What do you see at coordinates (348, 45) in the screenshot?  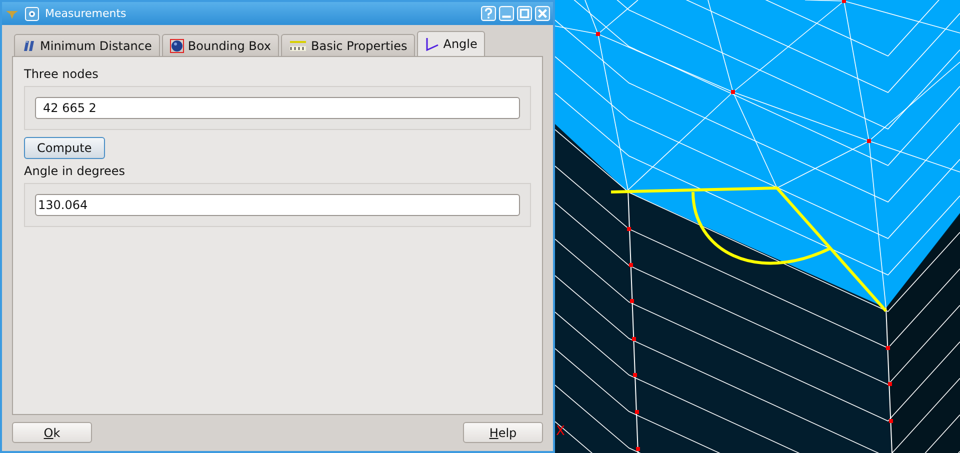 I see `tab: Basic Properties` at bounding box center [348, 45].